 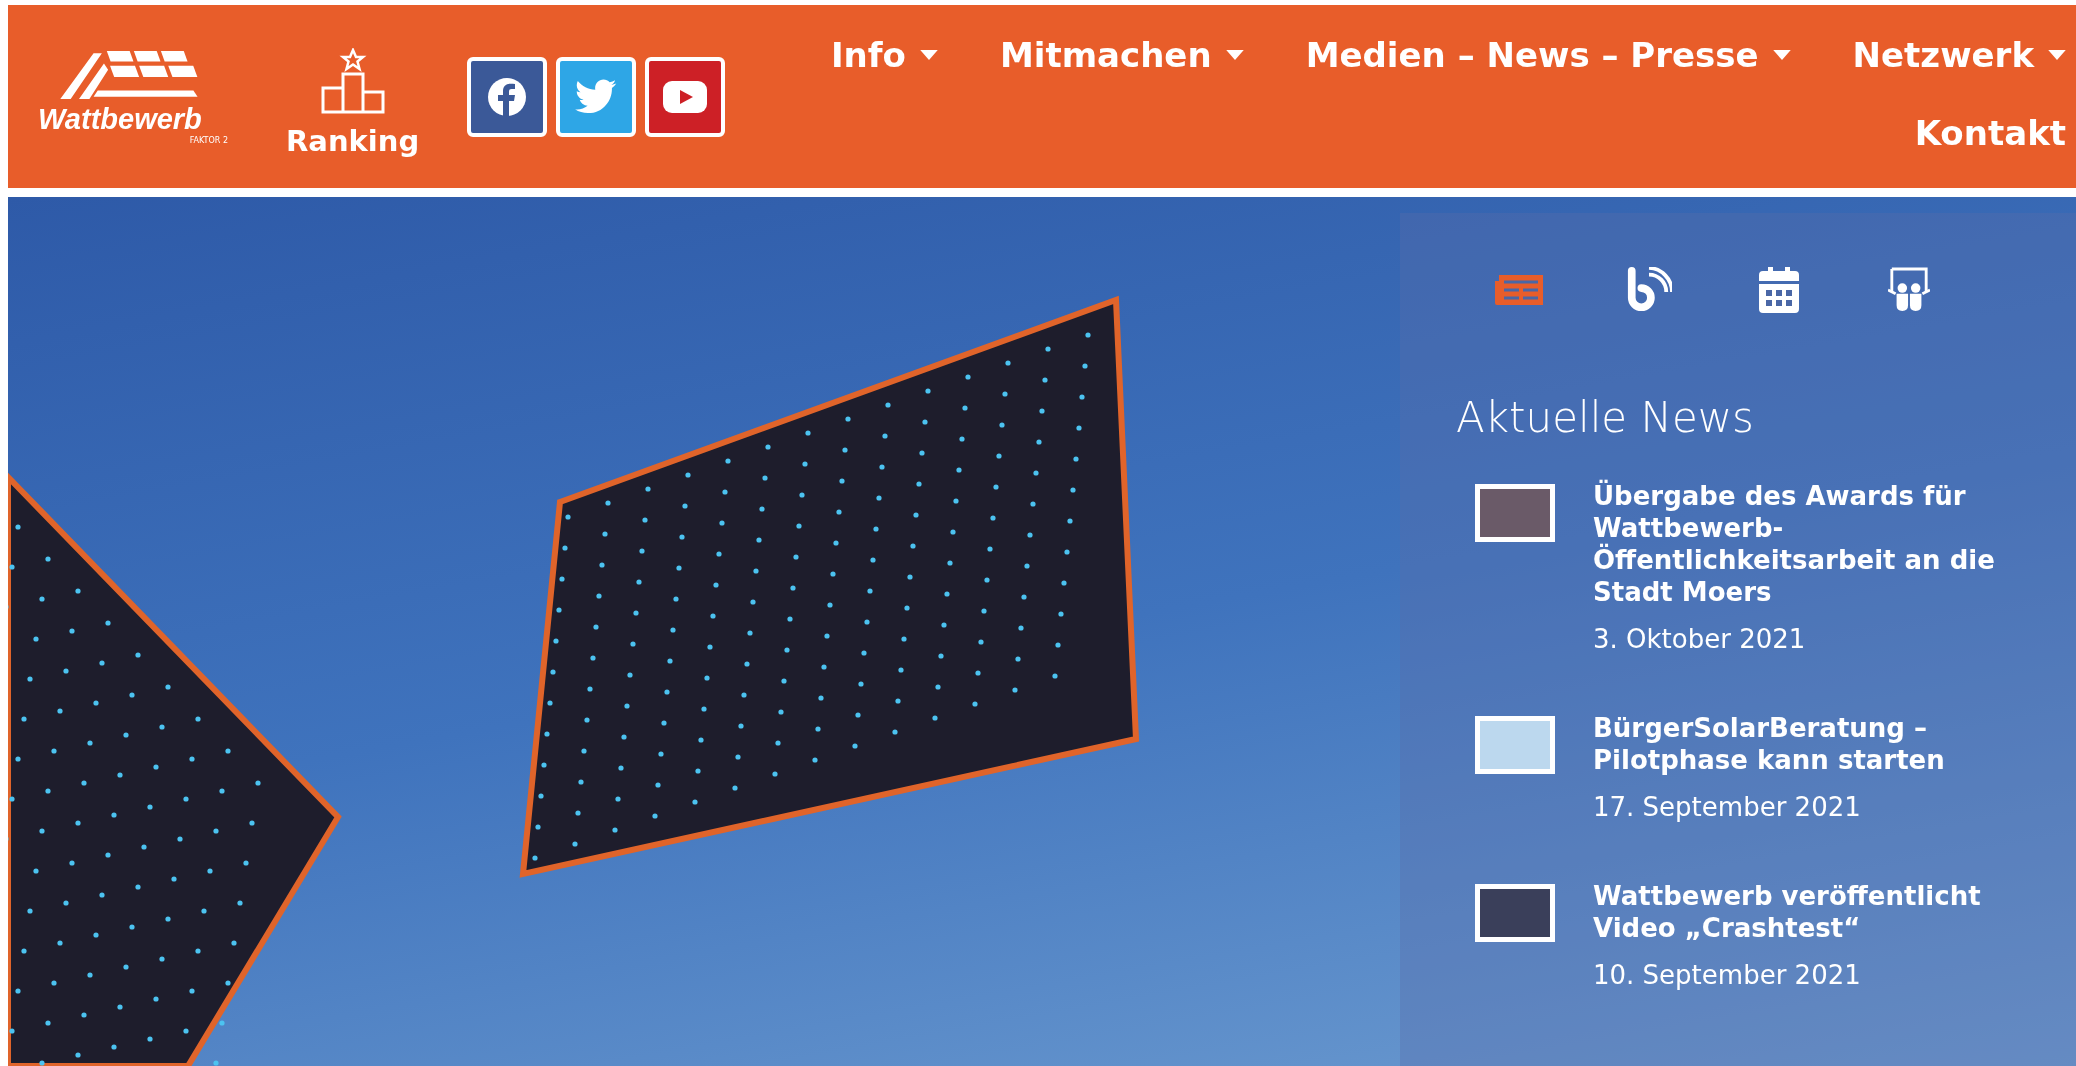 I want to click on calendar-icon, so click(x=1779, y=290).